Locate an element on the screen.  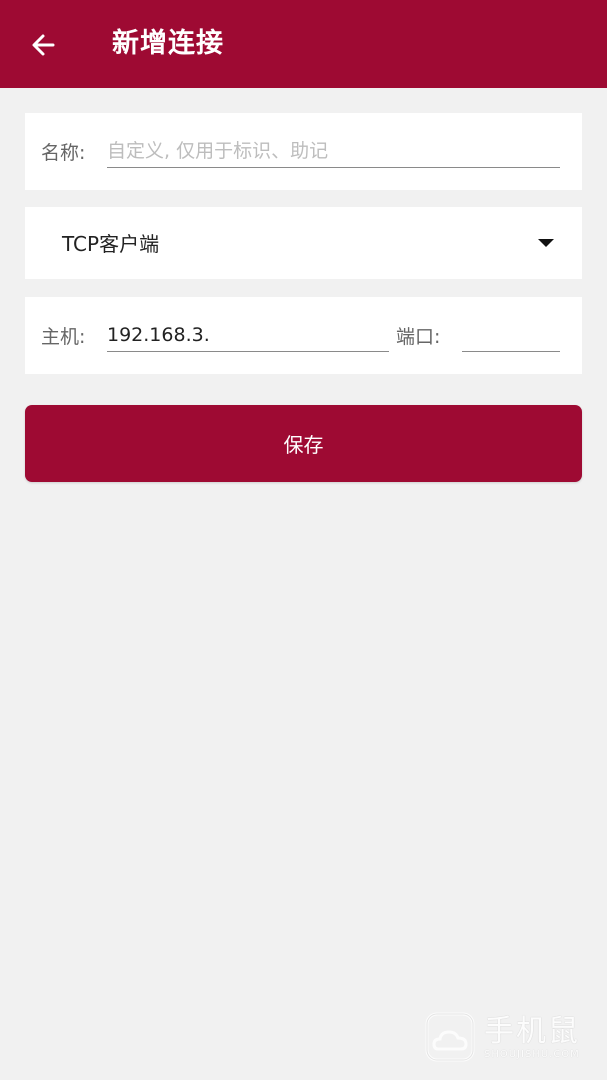
watermark-text: 手机鼠 SHOUJISHU.COM is located at coordinates (532, 1036).